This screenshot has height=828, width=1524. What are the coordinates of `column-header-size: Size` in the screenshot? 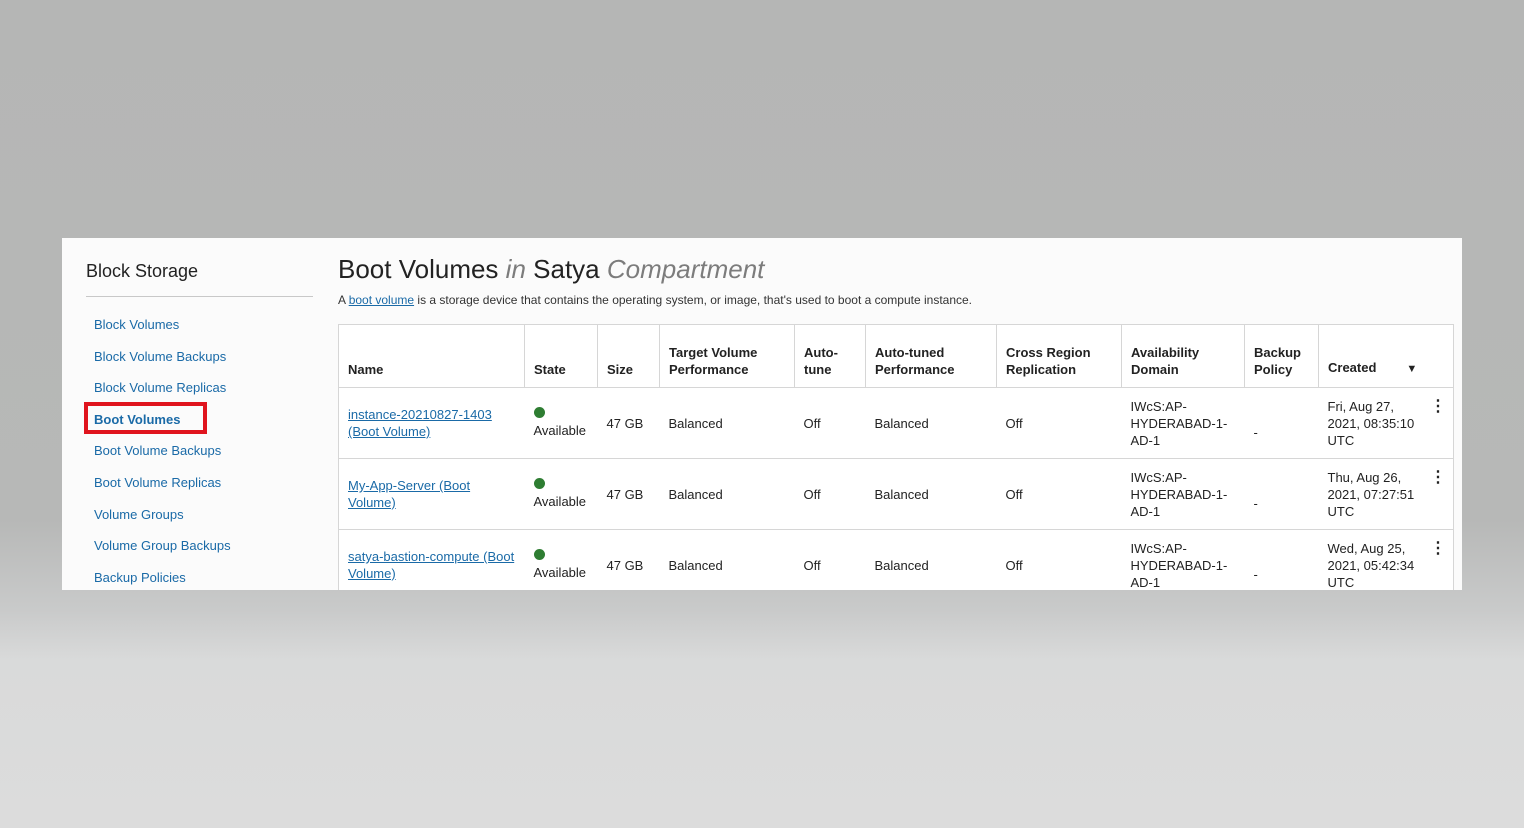 It's located at (628, 356).